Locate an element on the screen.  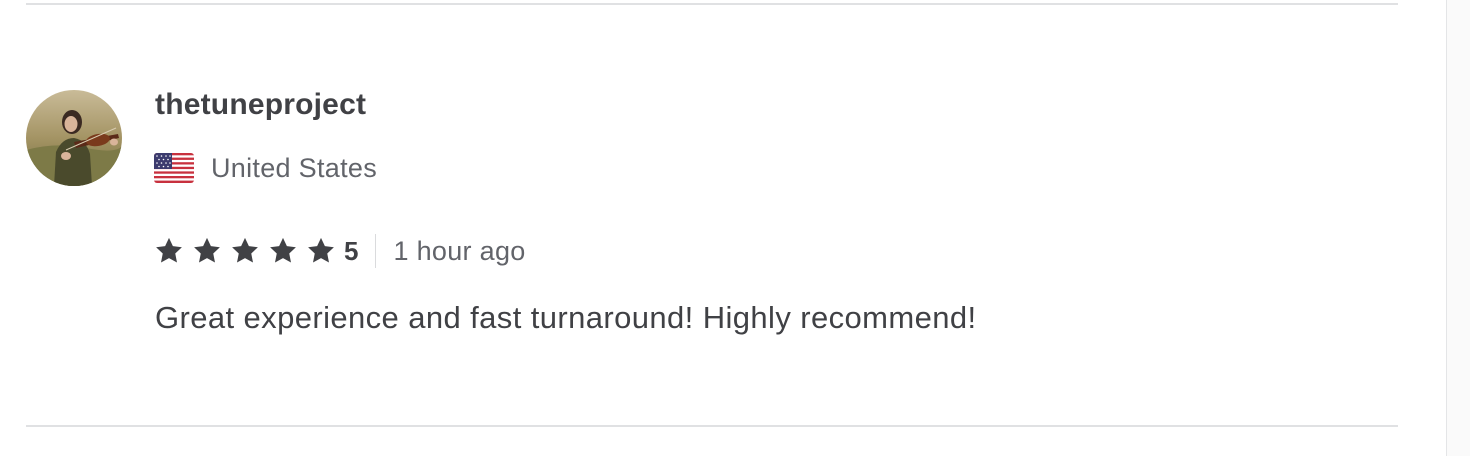
scrollbar is located at coordinates (1458, 228).